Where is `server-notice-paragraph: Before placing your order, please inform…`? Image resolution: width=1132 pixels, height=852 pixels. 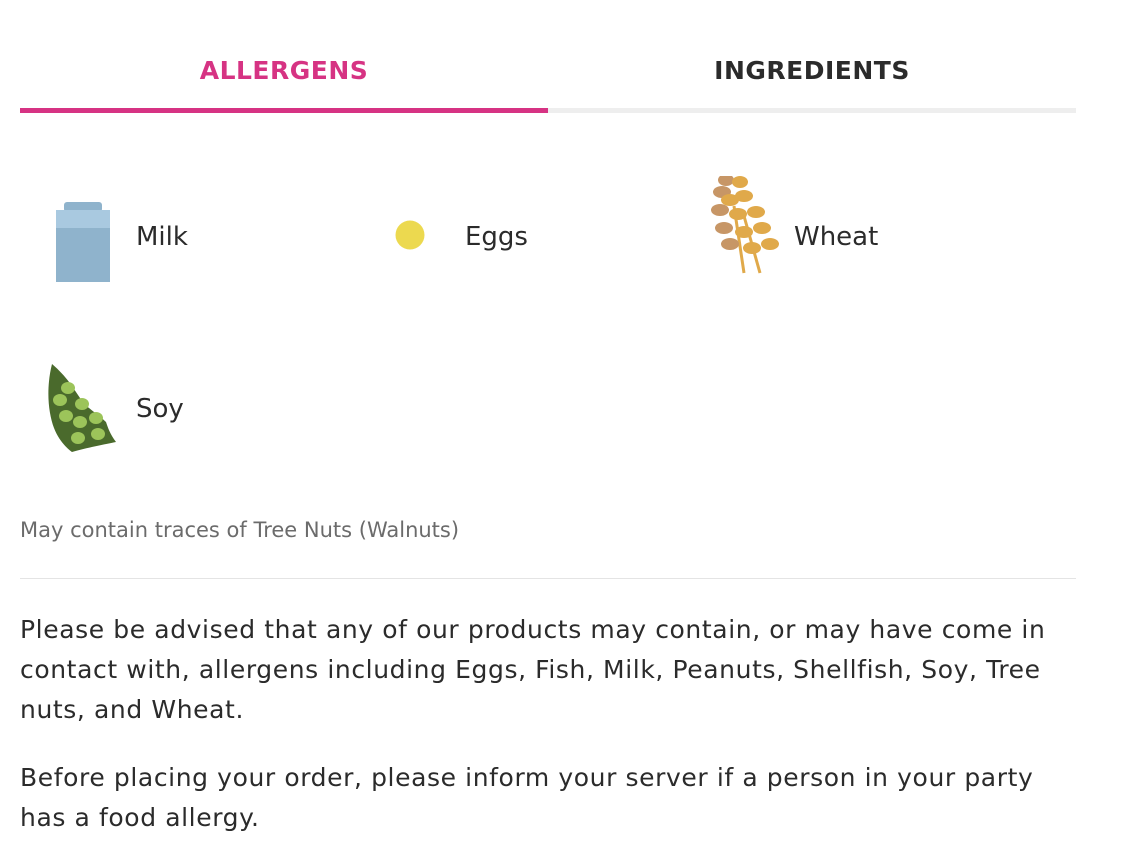
server-notice-paragraph: Before placing your order, please inform… is located at coordinates (527, 797).